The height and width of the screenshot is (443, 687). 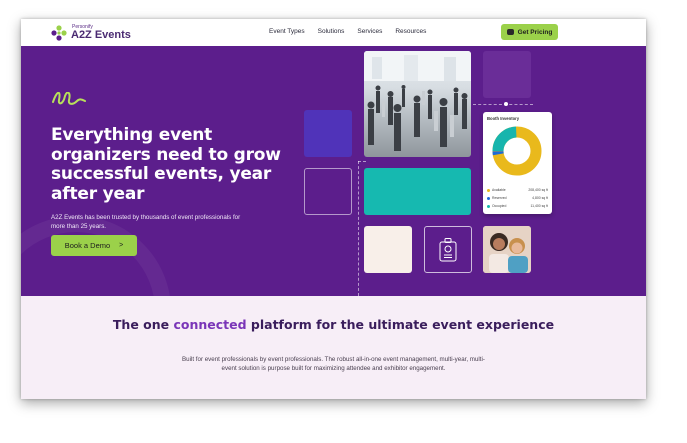 I want to click on nav-link-resources: Resources, so click(x=410, y=31).